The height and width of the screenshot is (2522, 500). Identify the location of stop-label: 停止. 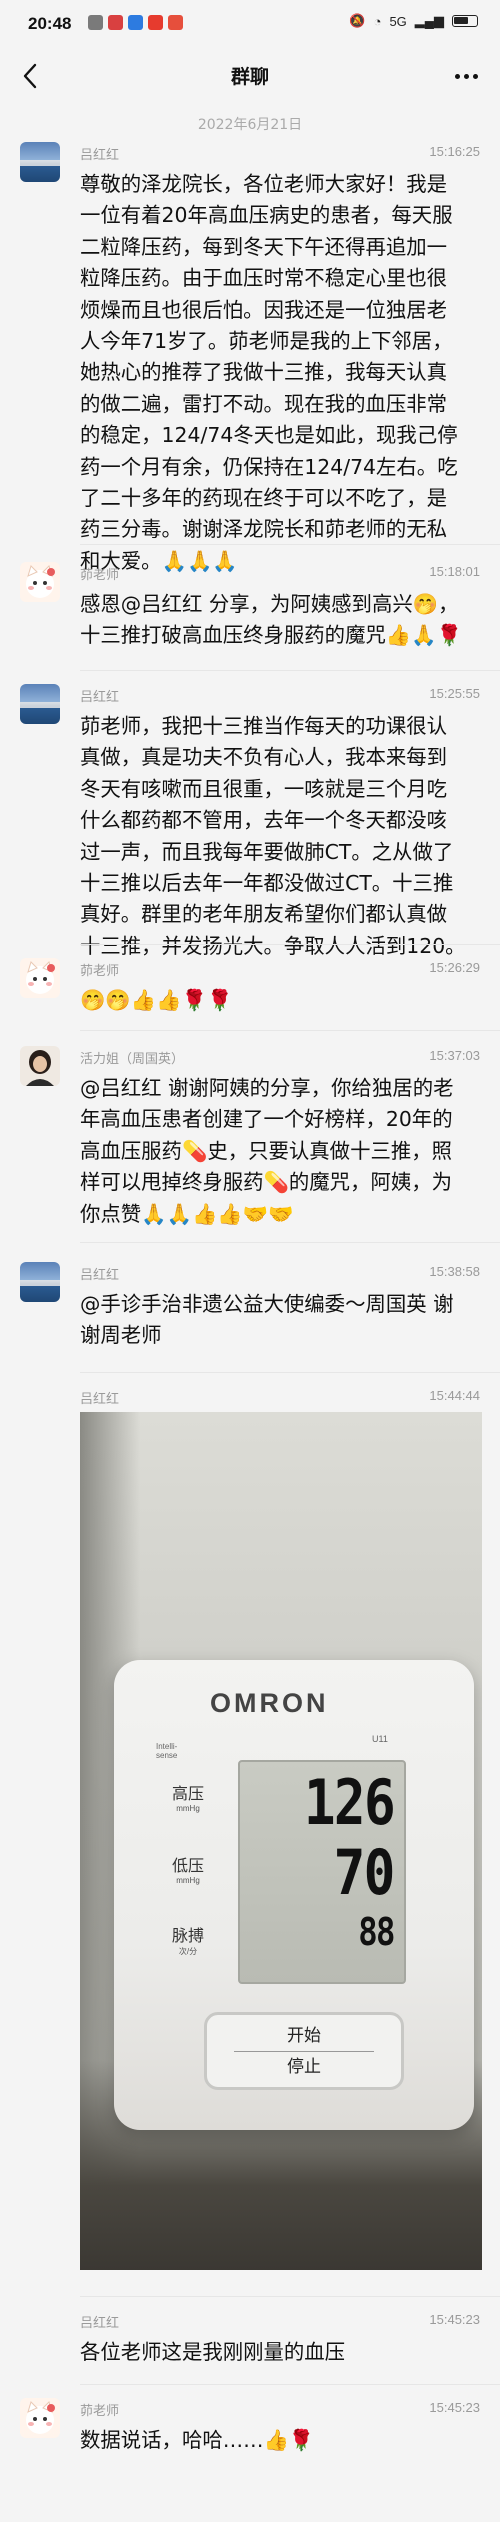
(304, 2066).